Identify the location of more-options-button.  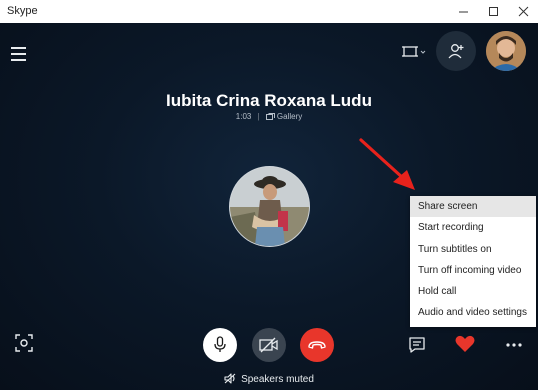
(514, 345).